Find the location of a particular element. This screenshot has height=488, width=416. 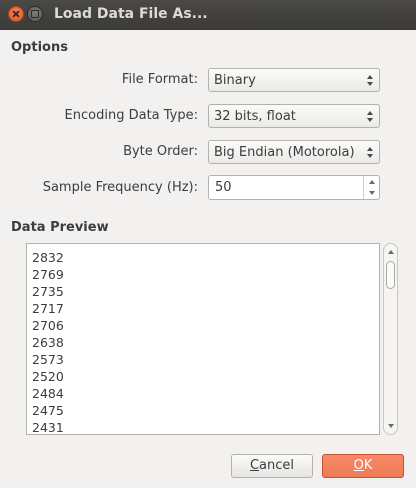

preview-line: 2735 is located at coordinates (48, 291).